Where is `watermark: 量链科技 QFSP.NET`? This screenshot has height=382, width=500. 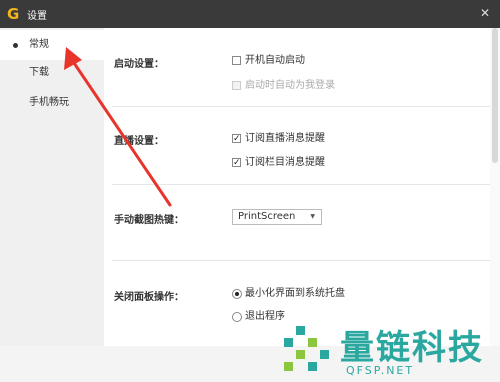
watermark: 量链科技 QFSP.NET is located at coordinates (388, 350).